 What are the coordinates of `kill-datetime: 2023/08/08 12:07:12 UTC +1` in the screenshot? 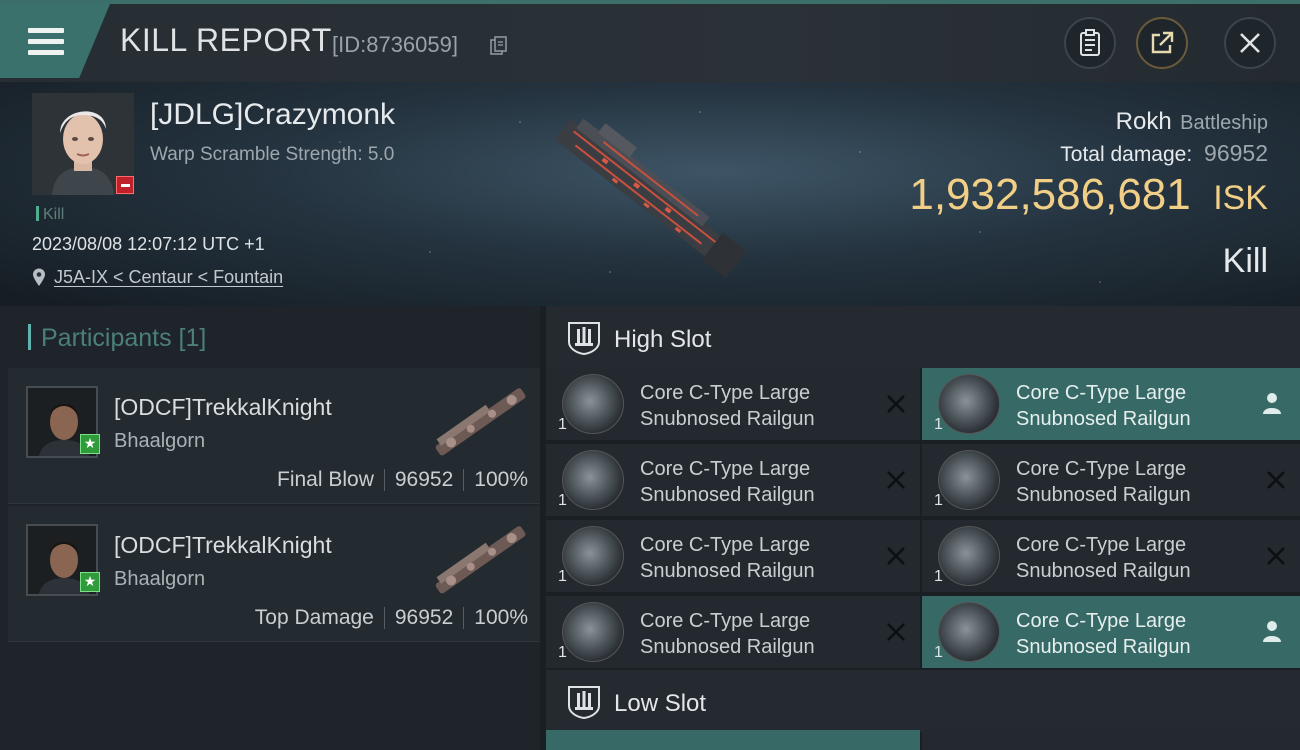 It's located at (148, 244).